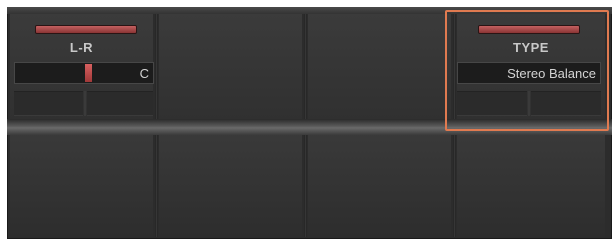  I want to click on type-highlight-frame, so click(527, 70).